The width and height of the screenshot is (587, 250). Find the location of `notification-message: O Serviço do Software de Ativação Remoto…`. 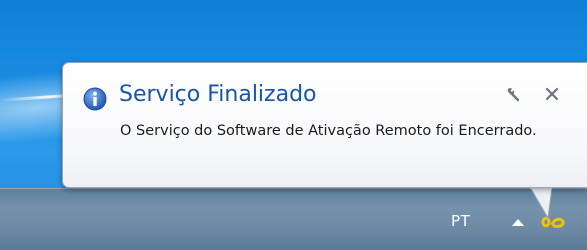

notification-message: O Serviço do Software de Ativação Remoto… is located at coordinates (328, 131).